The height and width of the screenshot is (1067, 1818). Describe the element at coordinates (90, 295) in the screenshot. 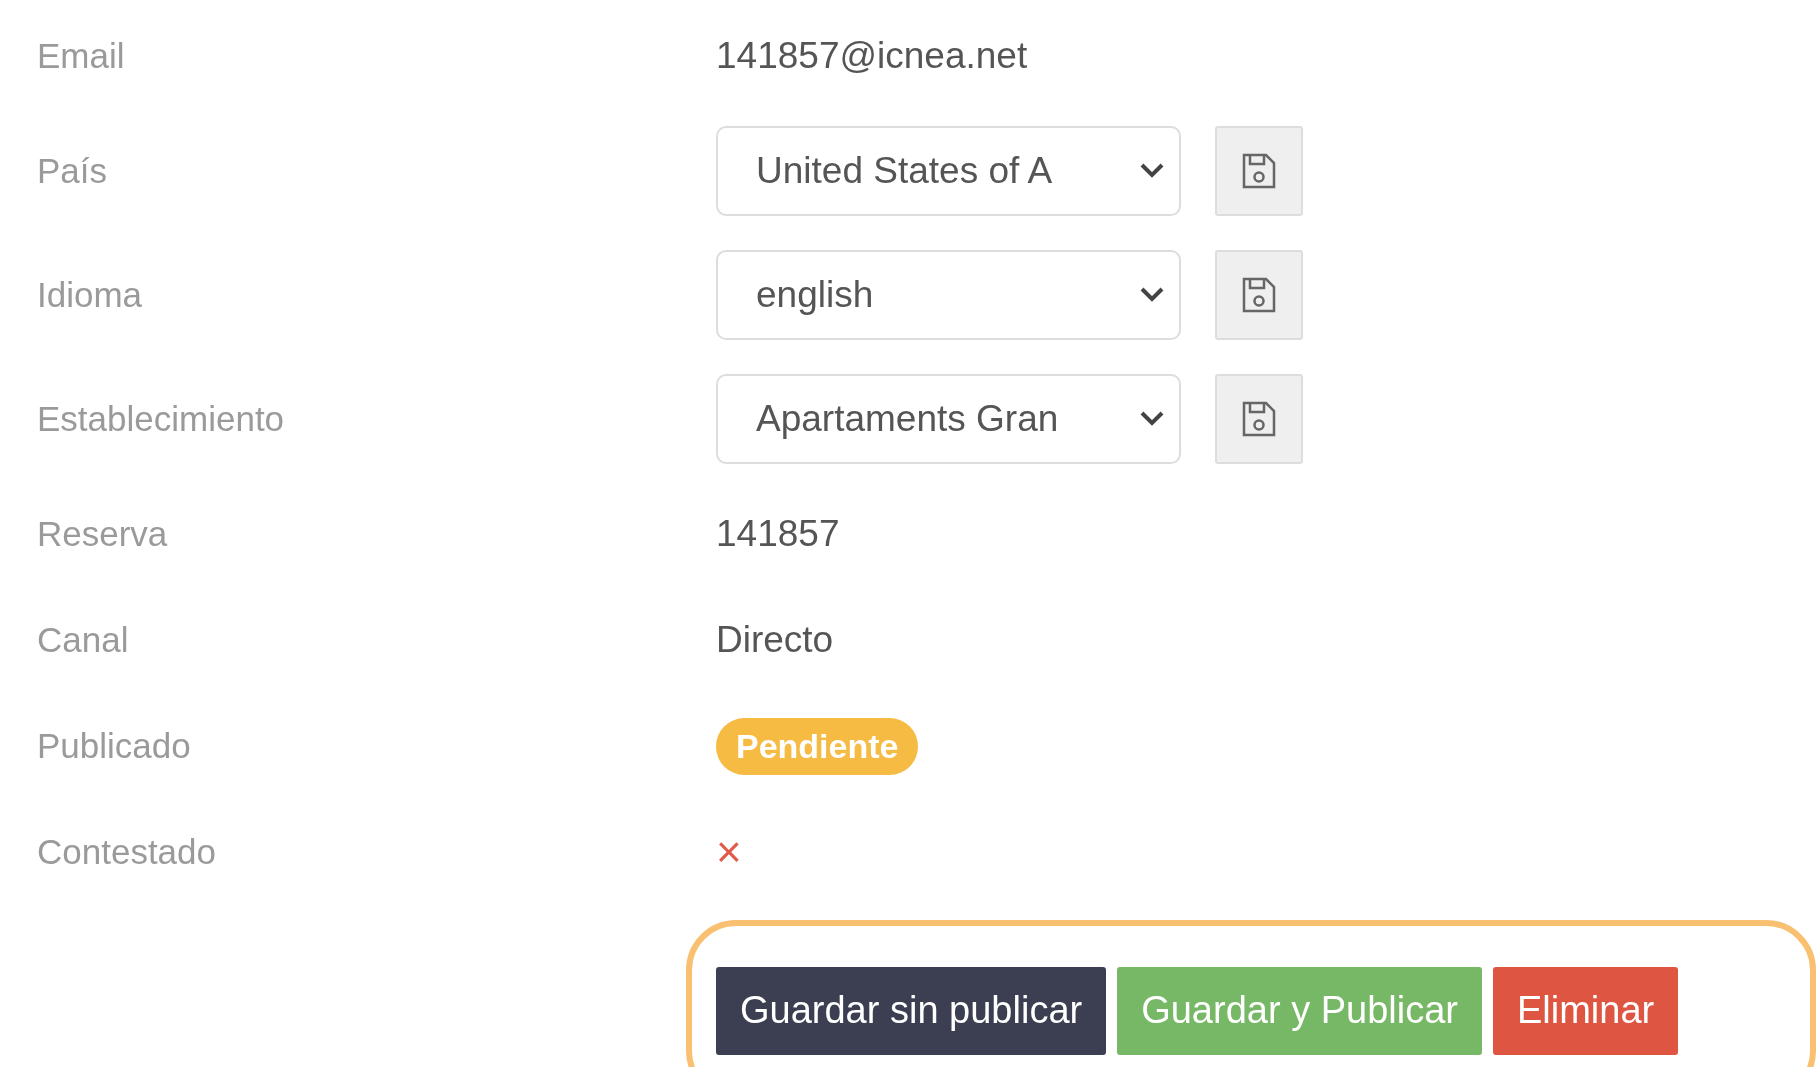

I see `field-label: Idioma` at that location.